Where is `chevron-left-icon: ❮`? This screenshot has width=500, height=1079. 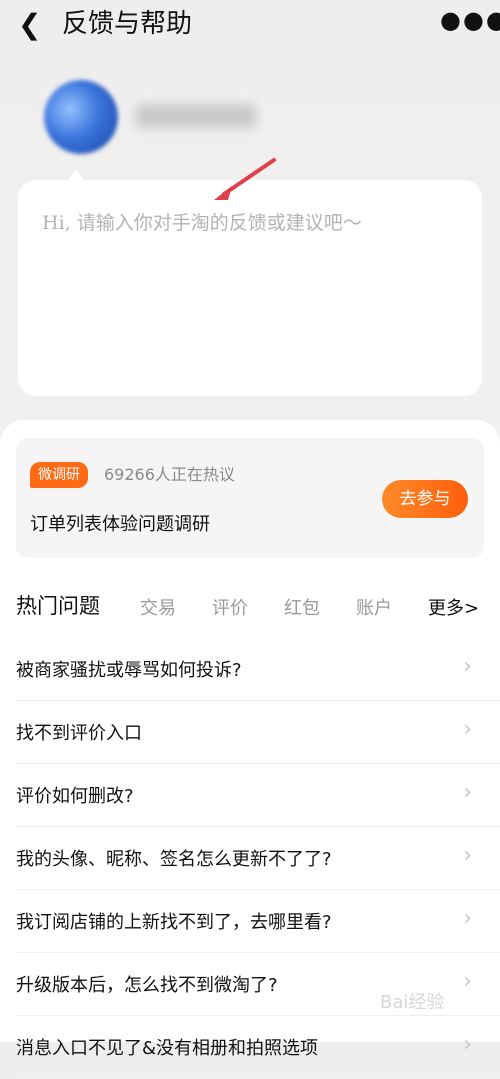 chevron-left-icon: ❮ is located at coordinates (29, 25).